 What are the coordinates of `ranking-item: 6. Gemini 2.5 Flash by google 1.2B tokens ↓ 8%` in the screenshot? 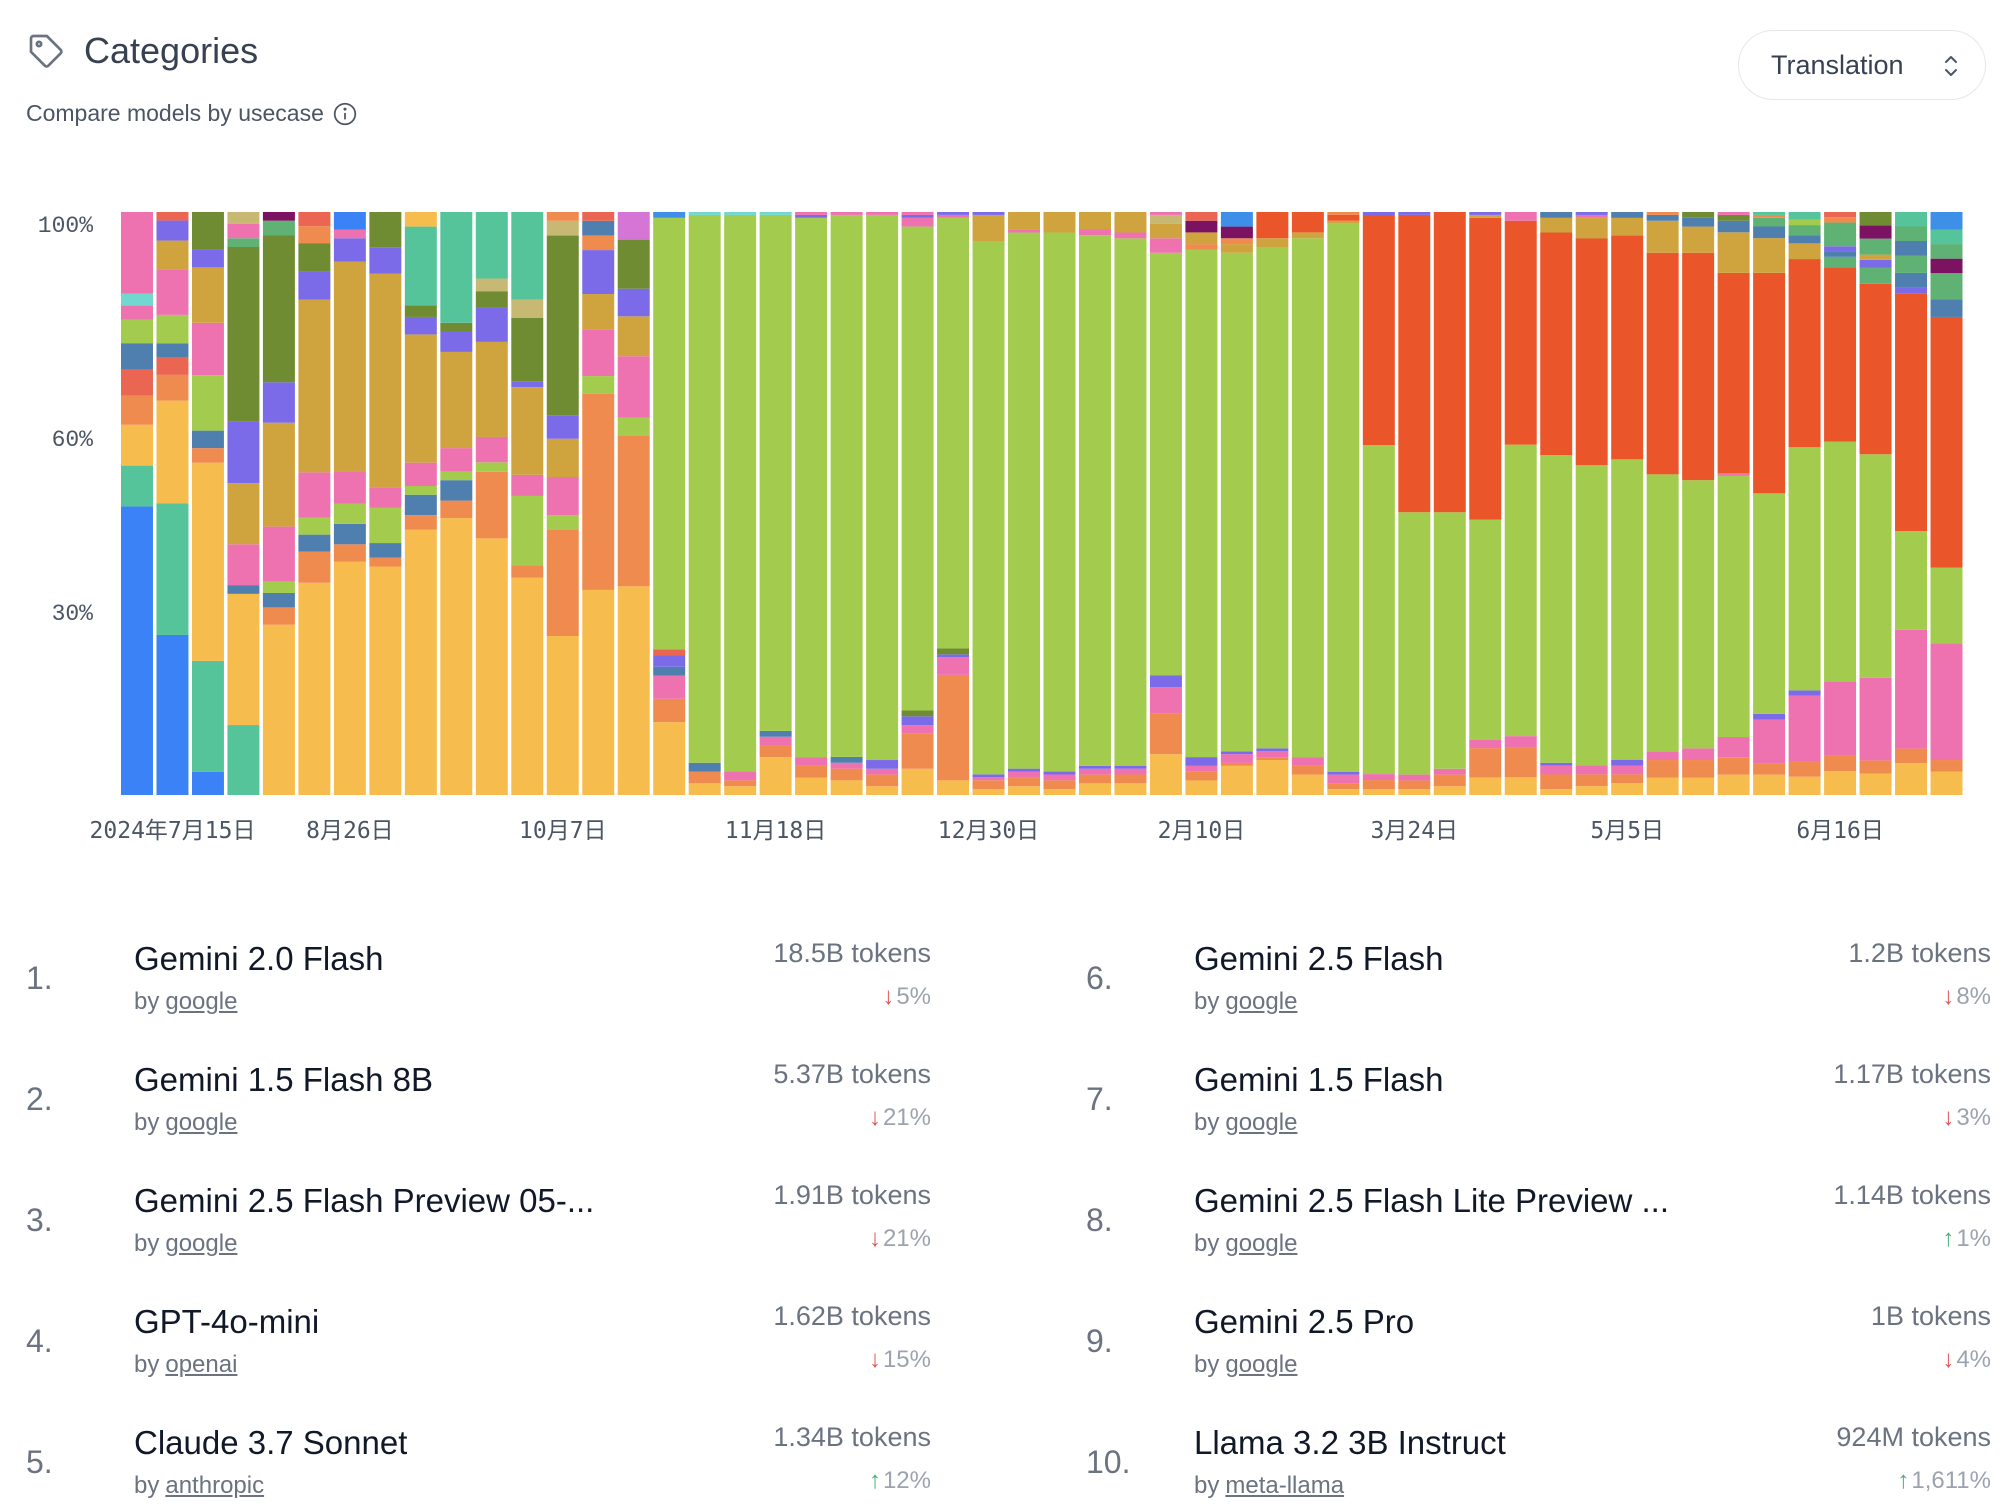 It's located at (1538, 998).